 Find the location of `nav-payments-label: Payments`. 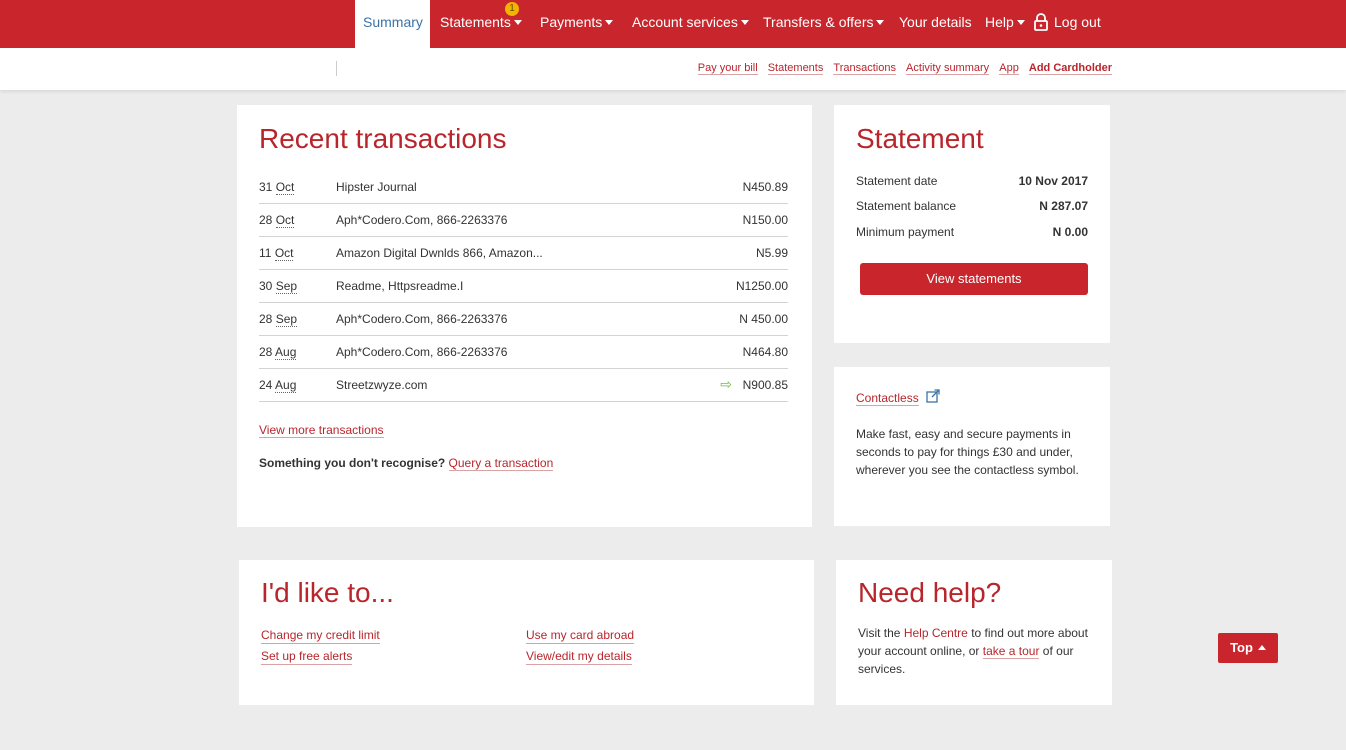

nav-payments-label: Payments is located at coordinates (571, 22).